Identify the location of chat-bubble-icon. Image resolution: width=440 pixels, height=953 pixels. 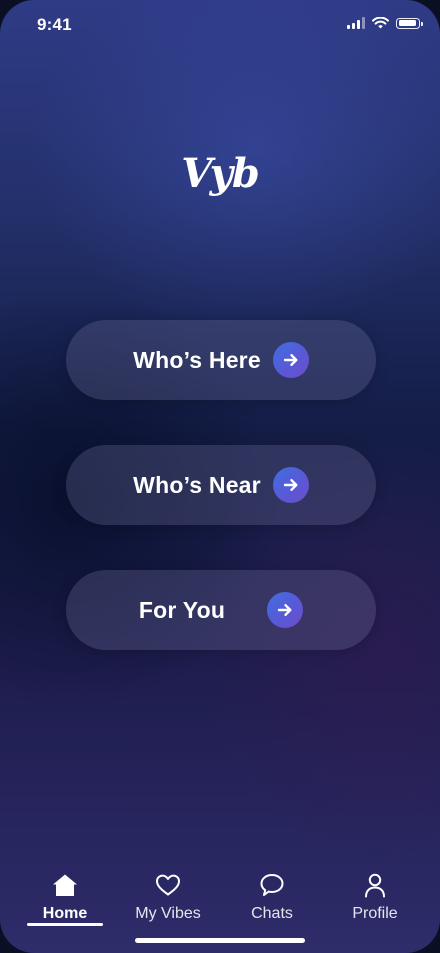
(272, 885).